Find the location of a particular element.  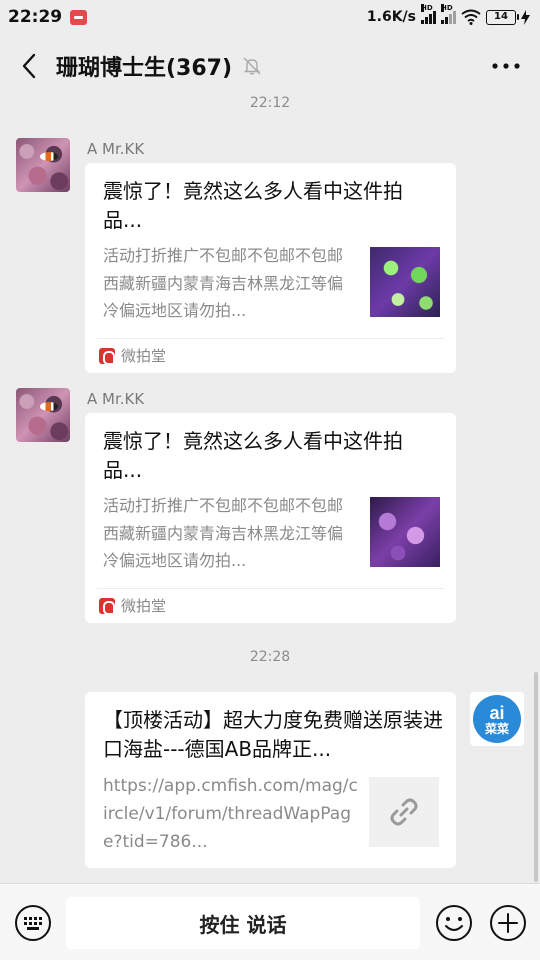

ai-logo-icon: ai 菜菜 is located at coordinates (497, 719).